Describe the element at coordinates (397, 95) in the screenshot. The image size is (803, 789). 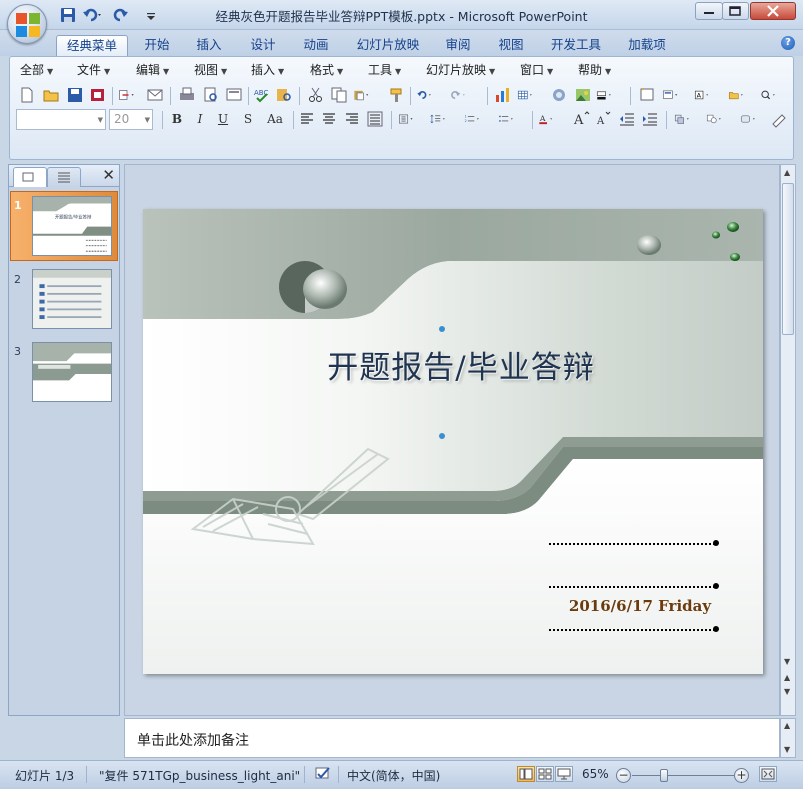
I see `format-painter-icon` at that location.